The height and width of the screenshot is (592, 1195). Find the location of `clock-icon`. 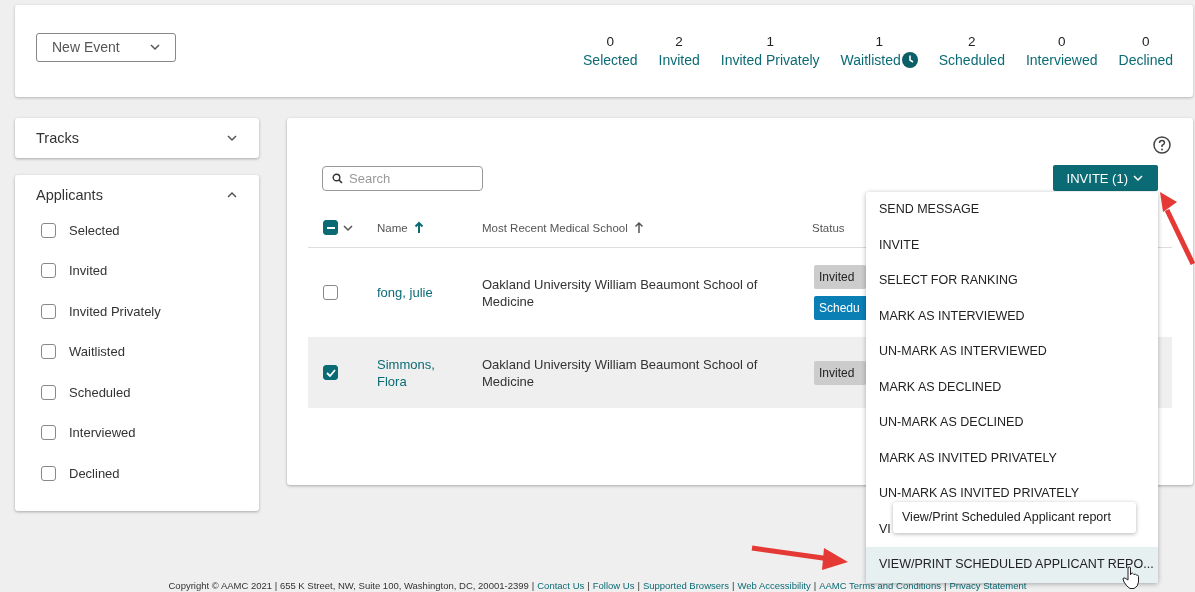

clock-icon is located at coordinates (909, 60).